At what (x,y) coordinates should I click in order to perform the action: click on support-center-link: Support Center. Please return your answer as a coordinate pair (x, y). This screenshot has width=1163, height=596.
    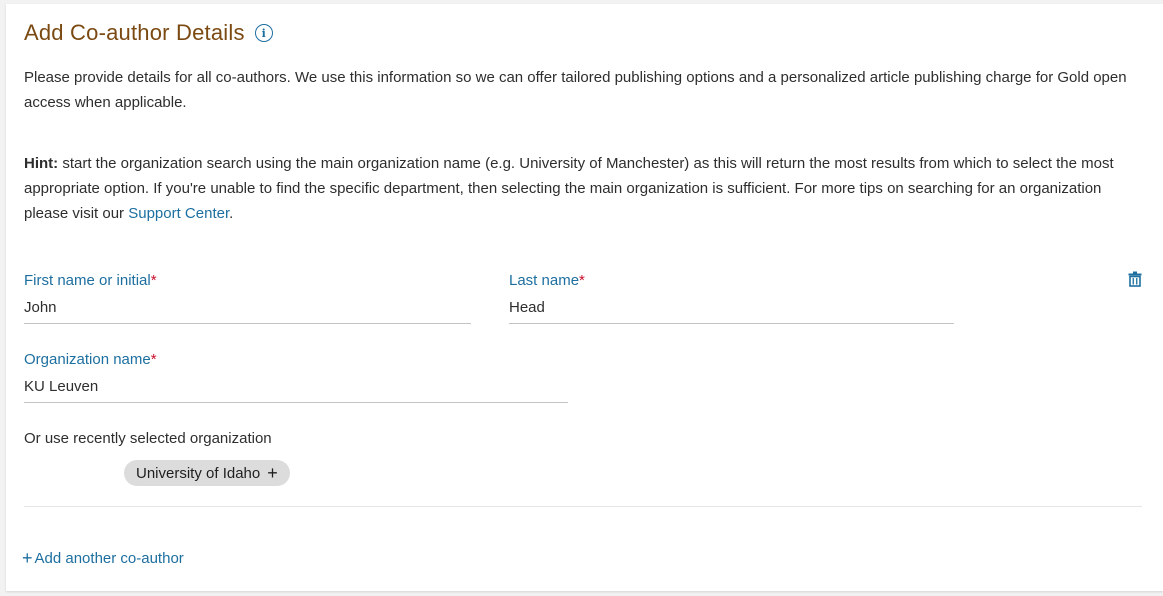
    Looking at the image, I should click on (178, 213).